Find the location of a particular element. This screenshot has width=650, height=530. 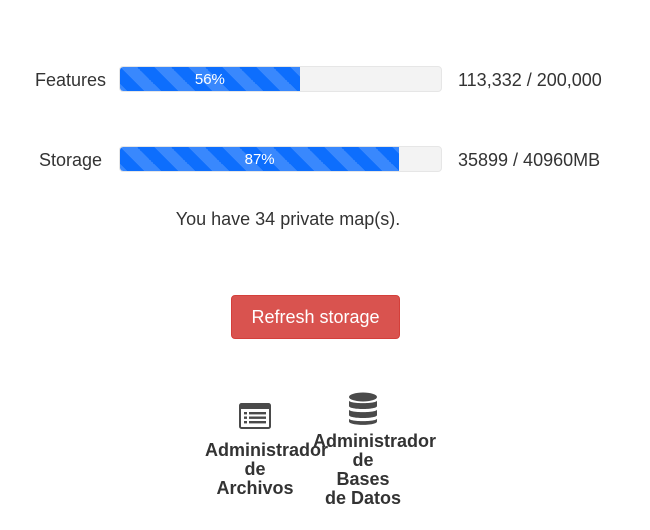

storage-quota-row: Storage 87% 35899 / 40960MB is located at coordinates (325, 160).